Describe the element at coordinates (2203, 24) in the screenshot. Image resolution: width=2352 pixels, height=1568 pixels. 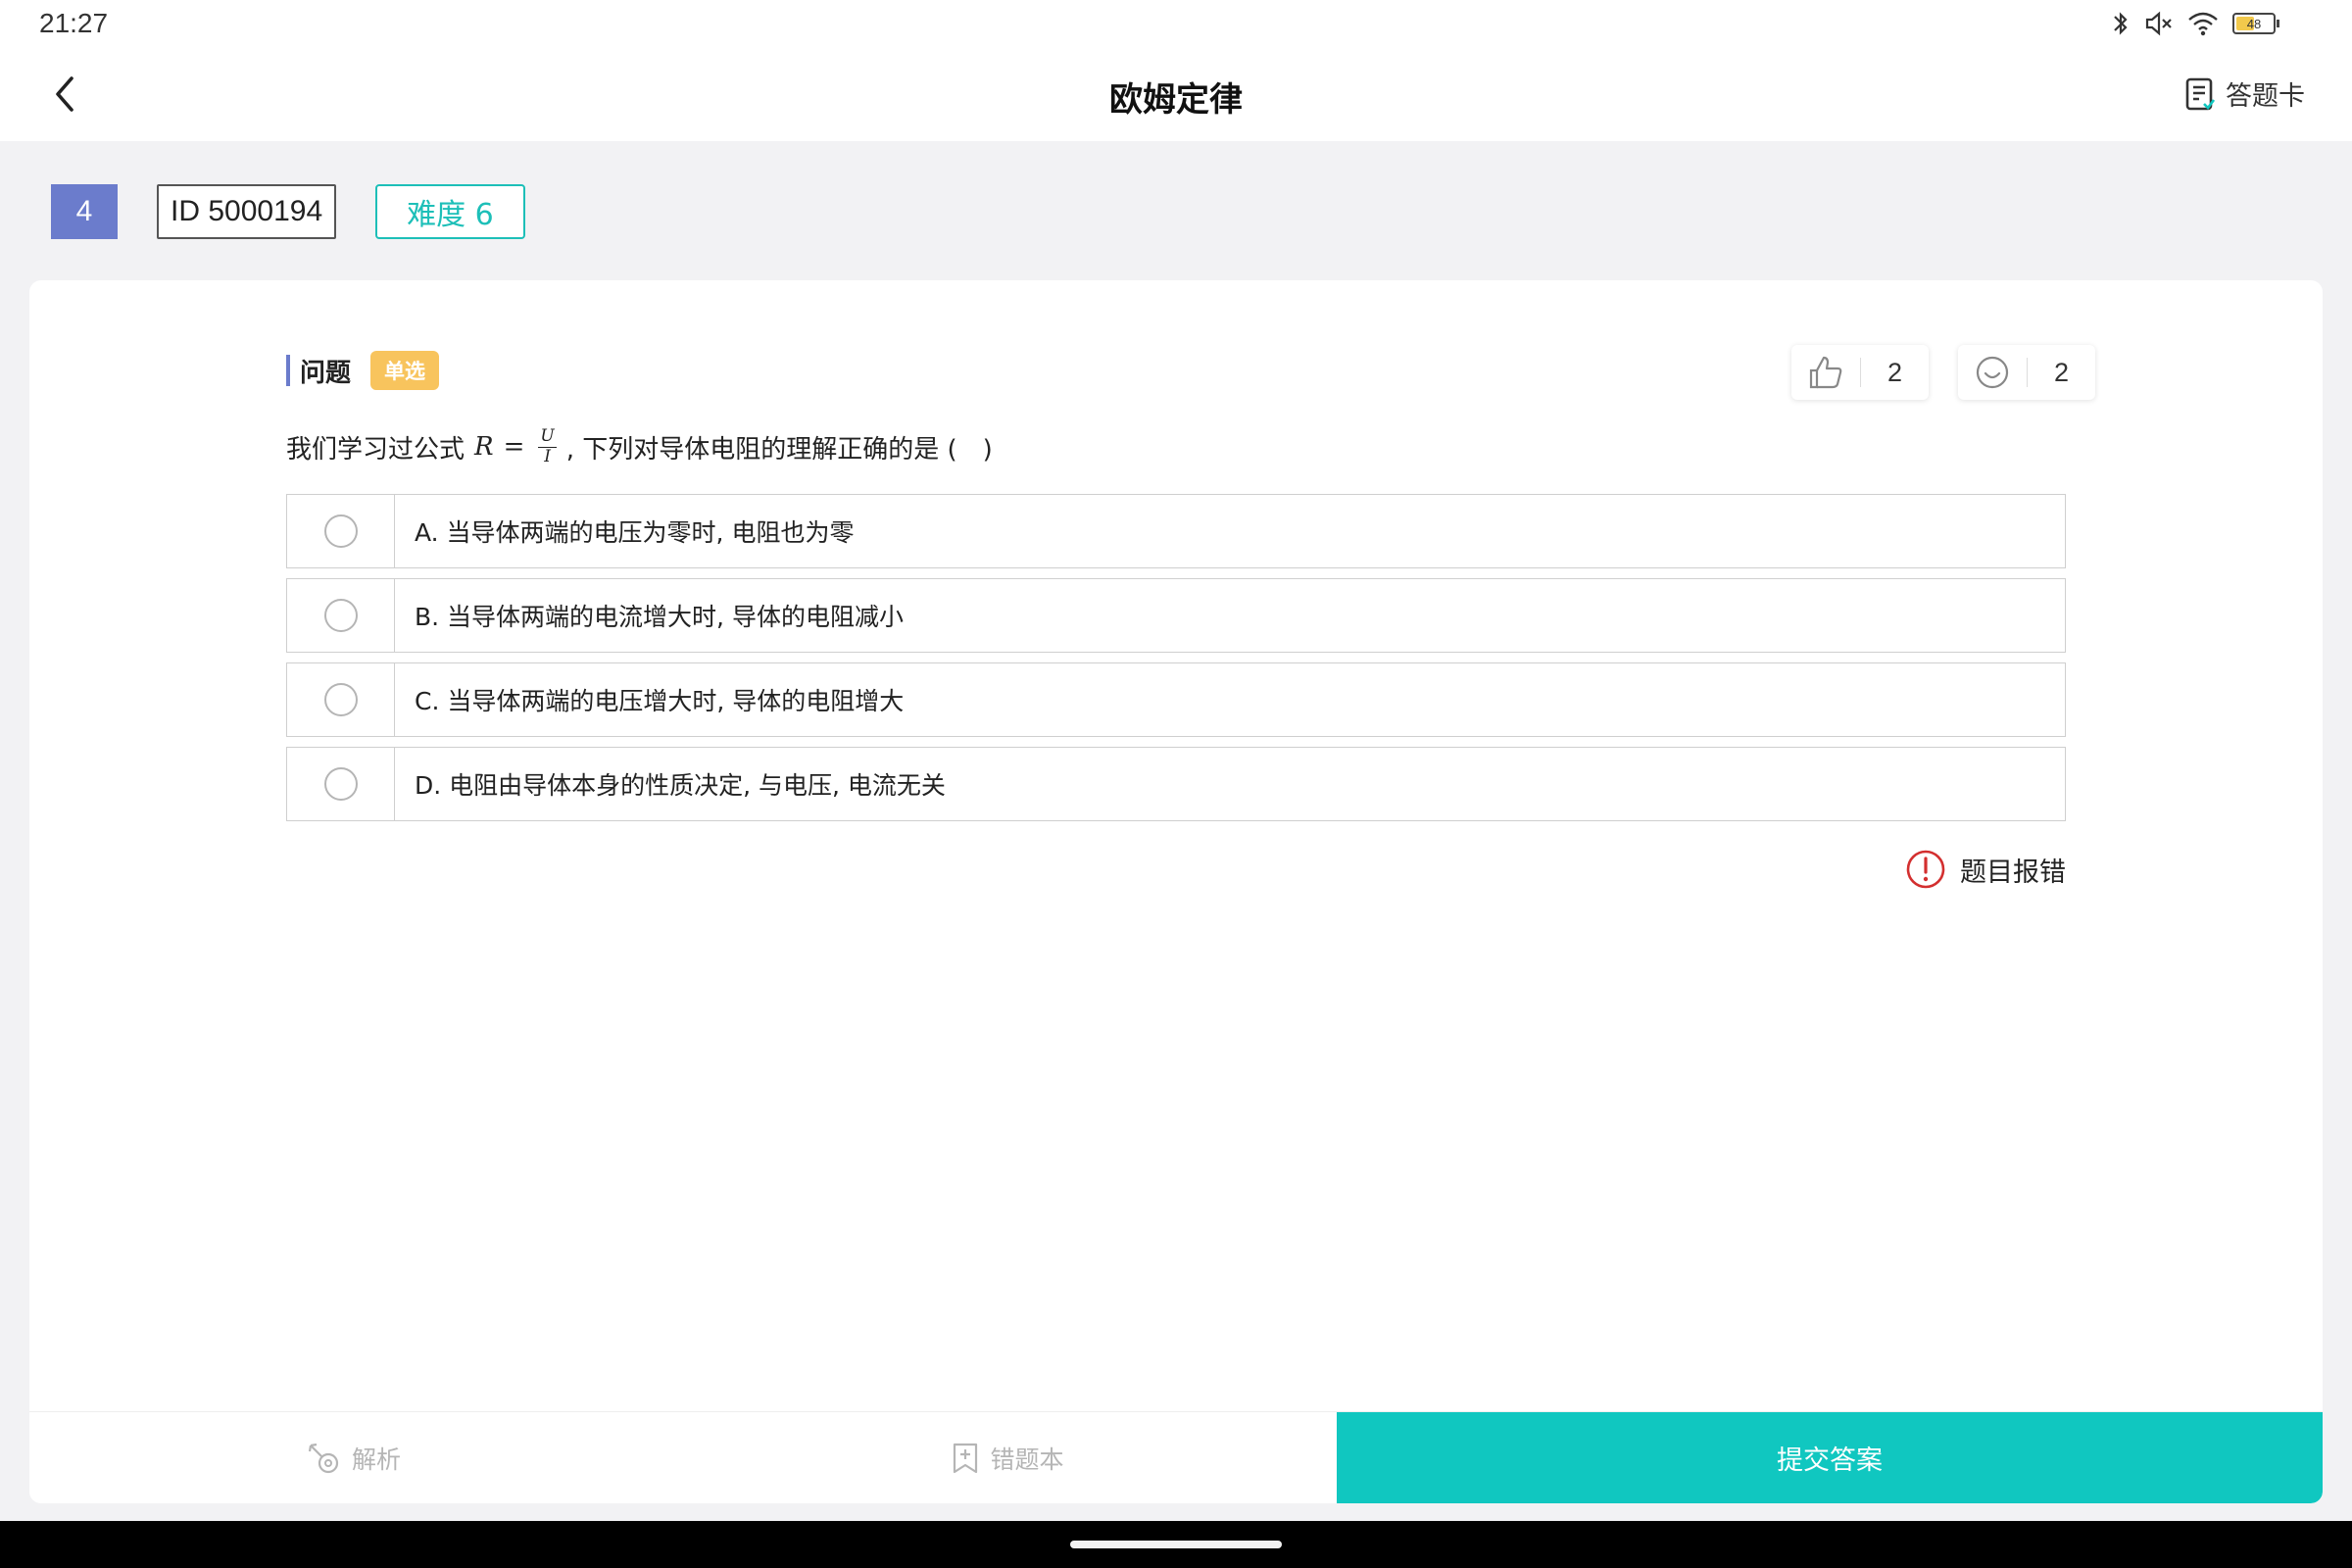
I see `wifi-icon` at that location.